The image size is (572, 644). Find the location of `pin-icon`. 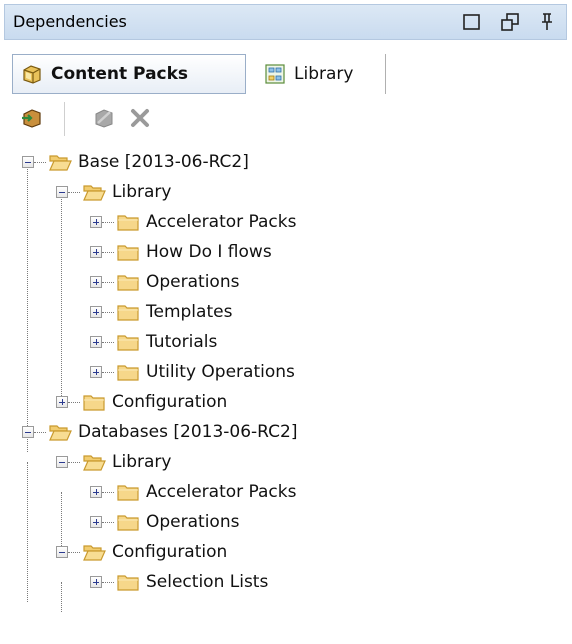

pin-icon is located at coordinates (547, 22).